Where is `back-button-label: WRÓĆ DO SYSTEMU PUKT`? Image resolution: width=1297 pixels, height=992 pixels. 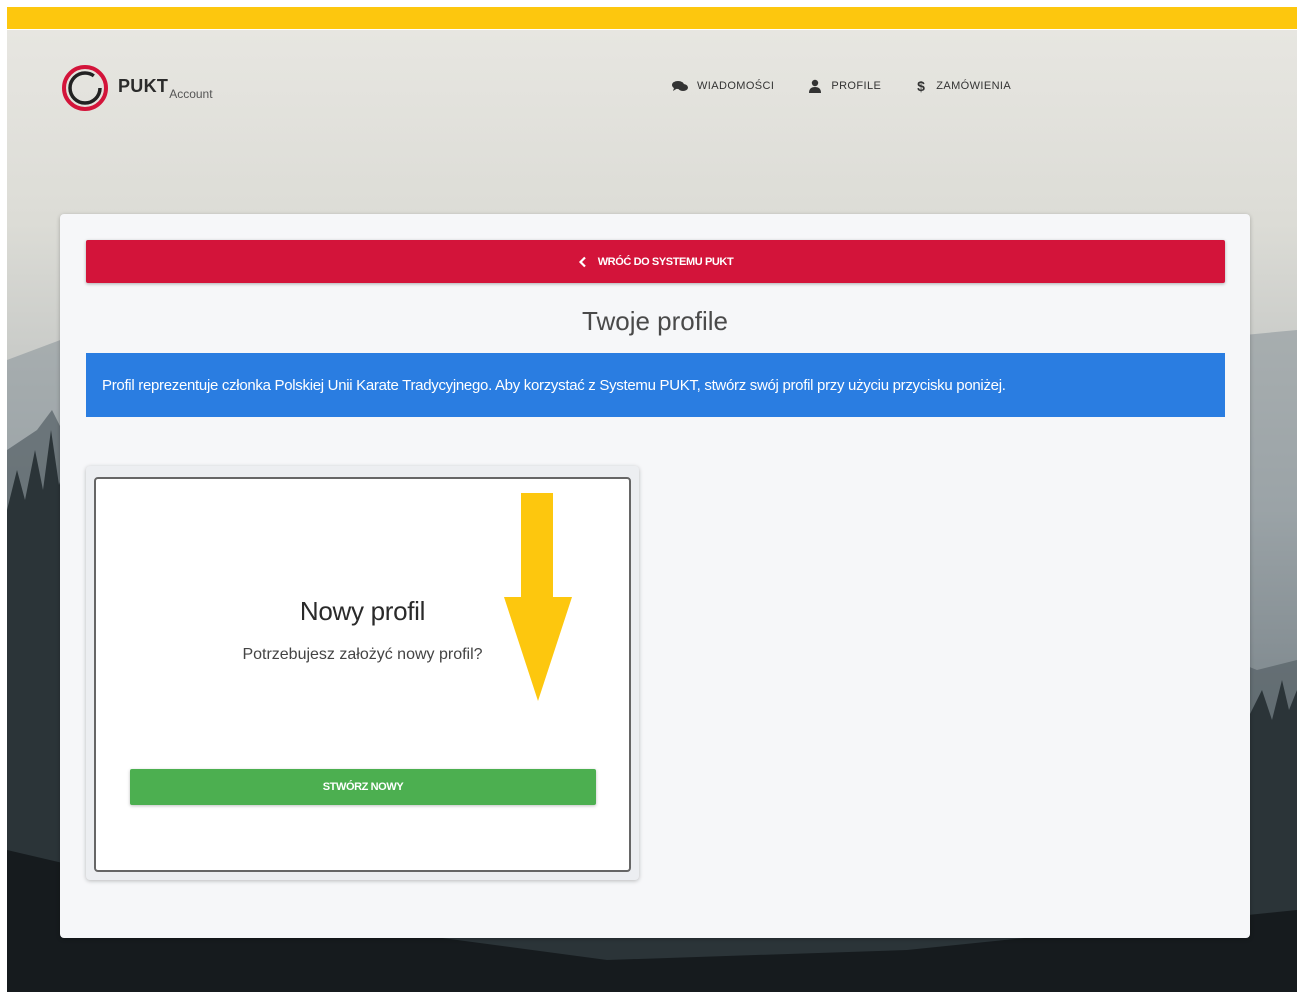
back-button-label: WRÓĆ DO SYSTEMU PUKT is located at coordinates (665, 261).